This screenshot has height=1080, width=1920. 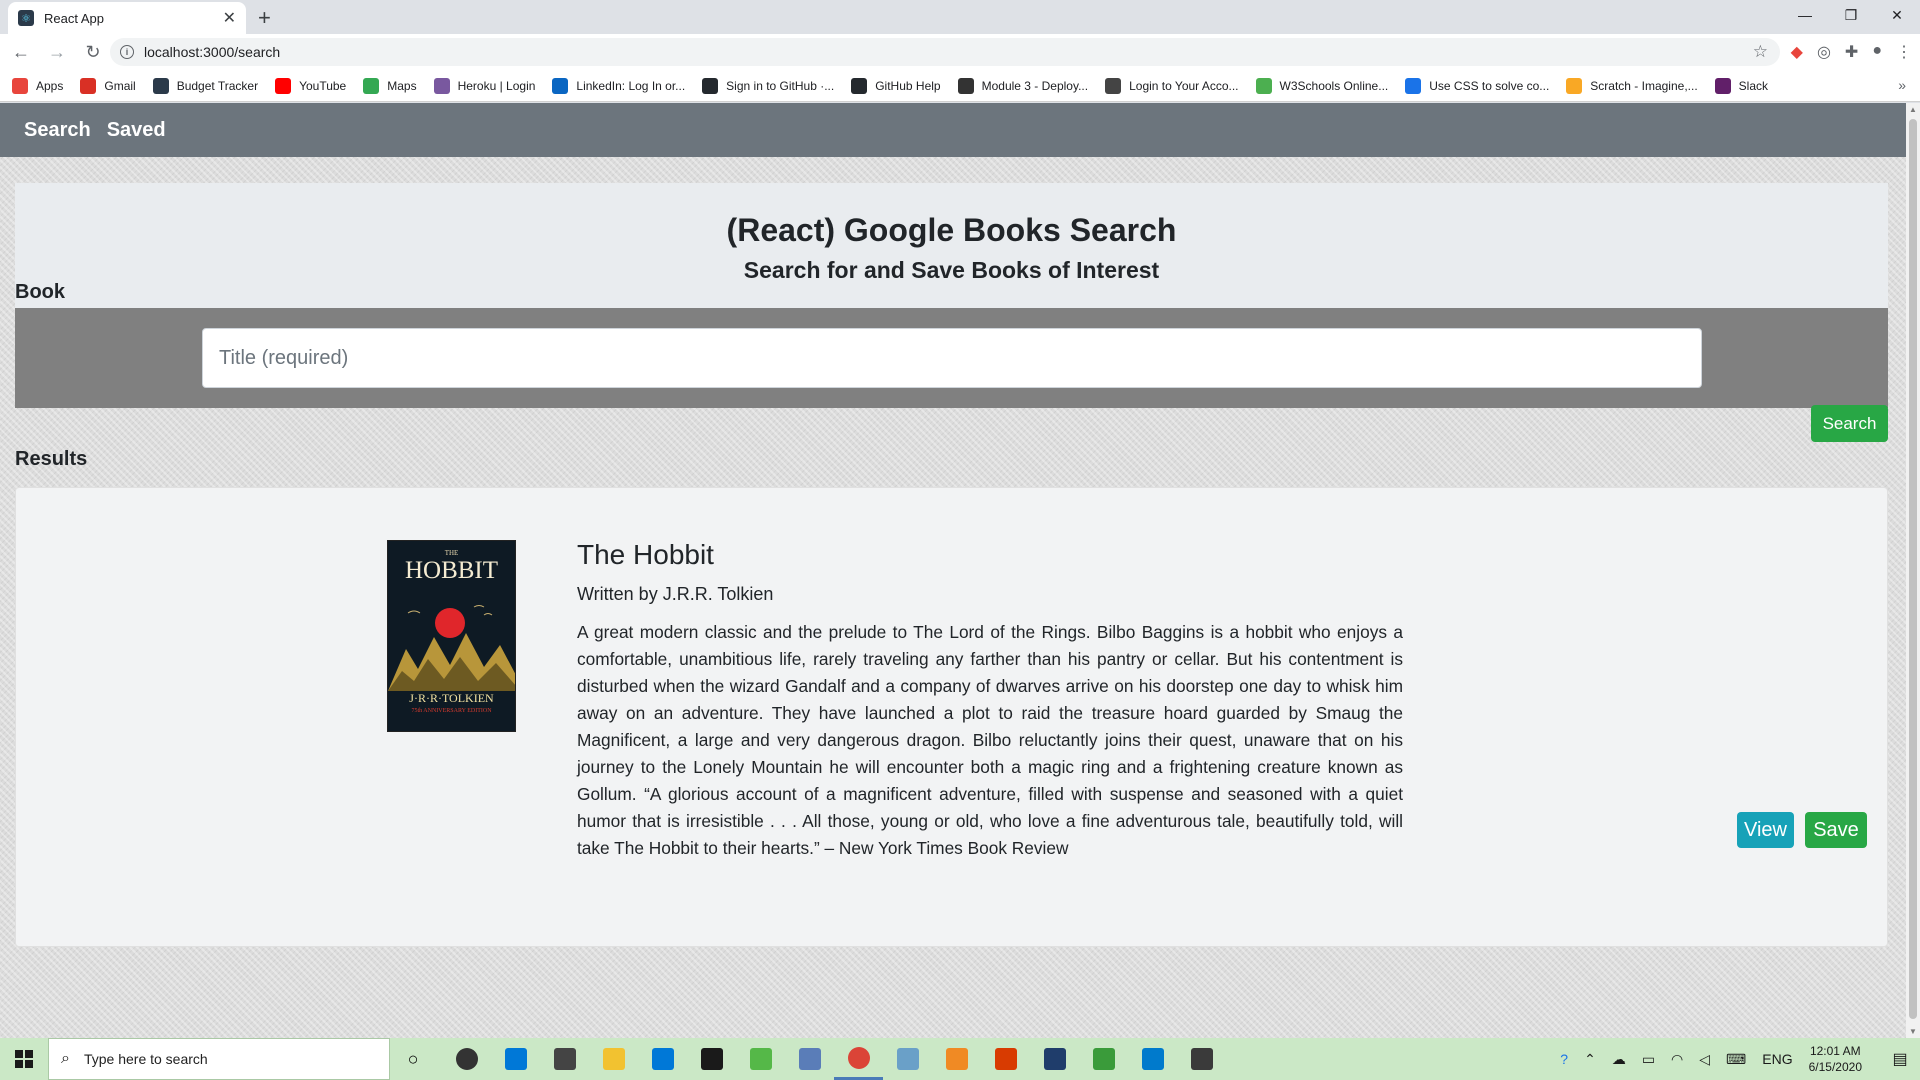 I want to click on scroll-down-icon: ▼, so click(x=1913, y=1031).